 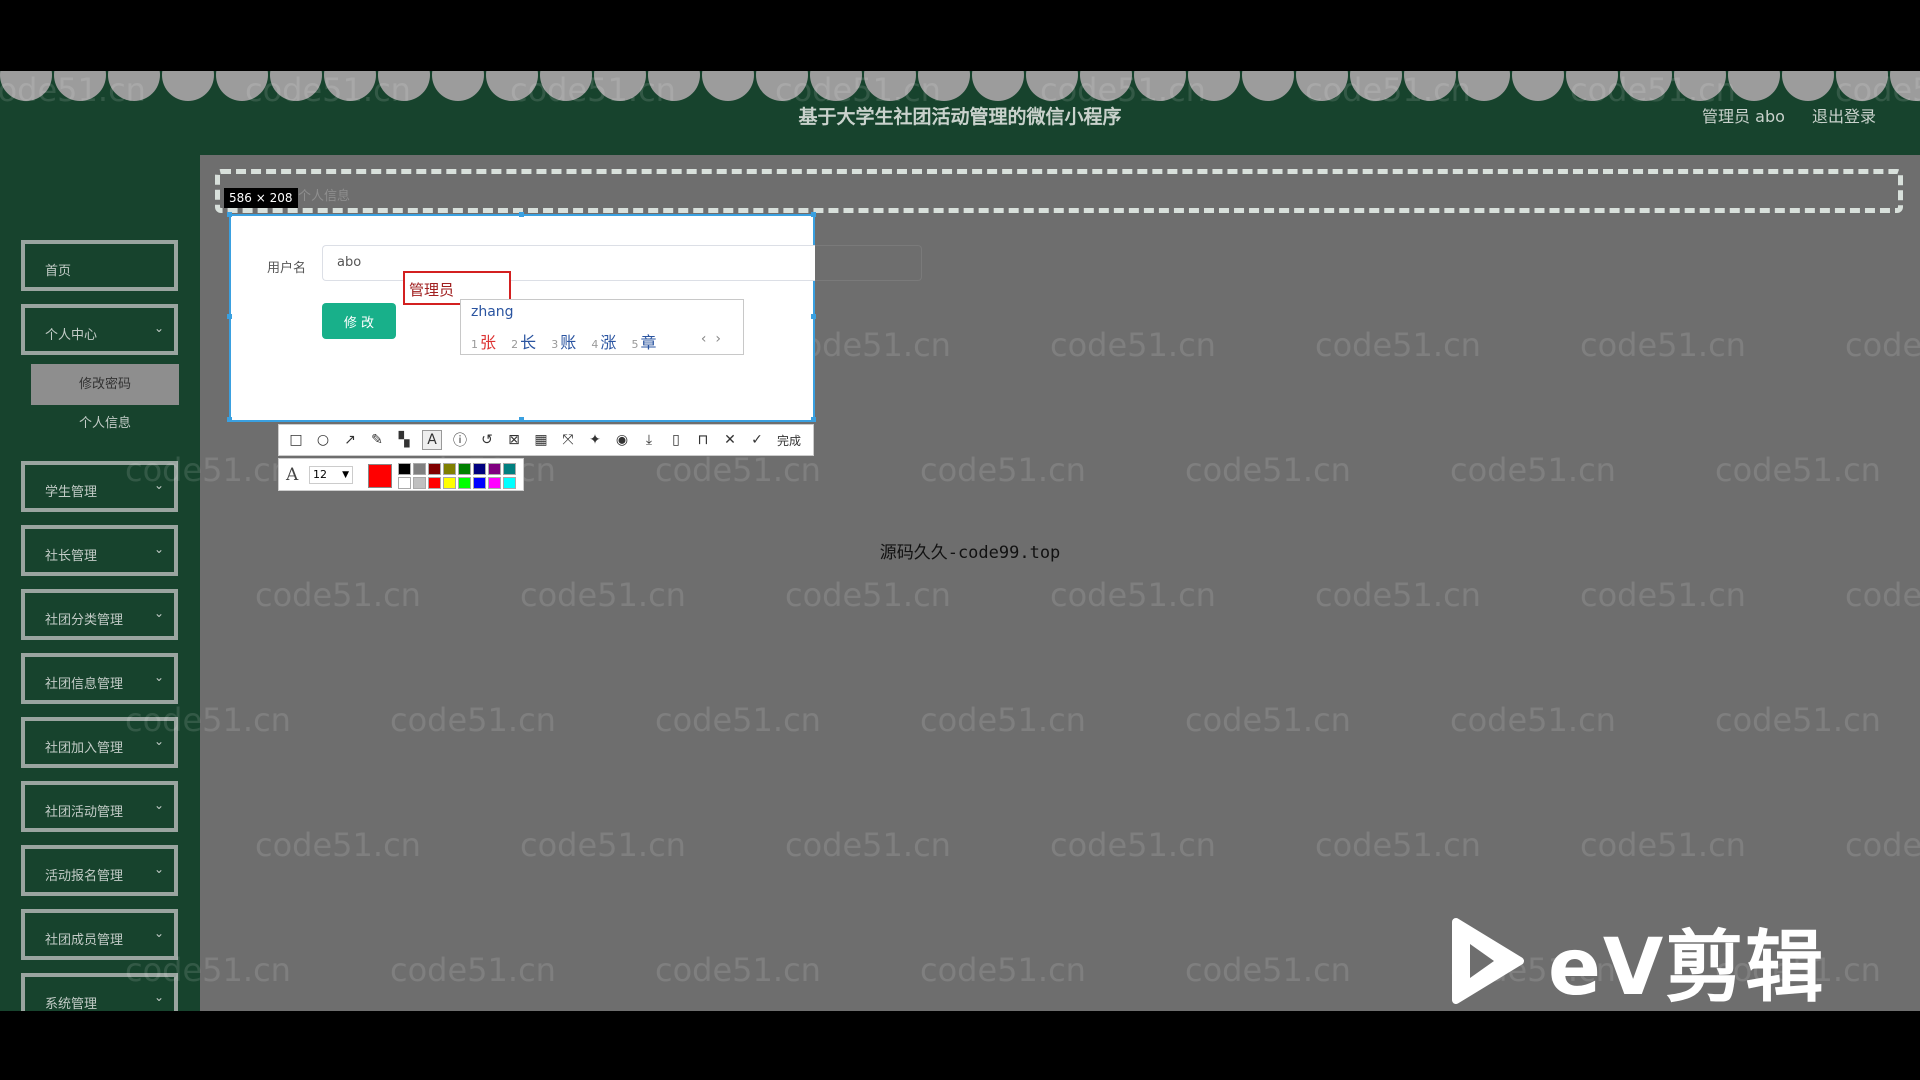 I want to click on sidebar-item-system: 系统管理 ⌄, so click(x=99, y=992).